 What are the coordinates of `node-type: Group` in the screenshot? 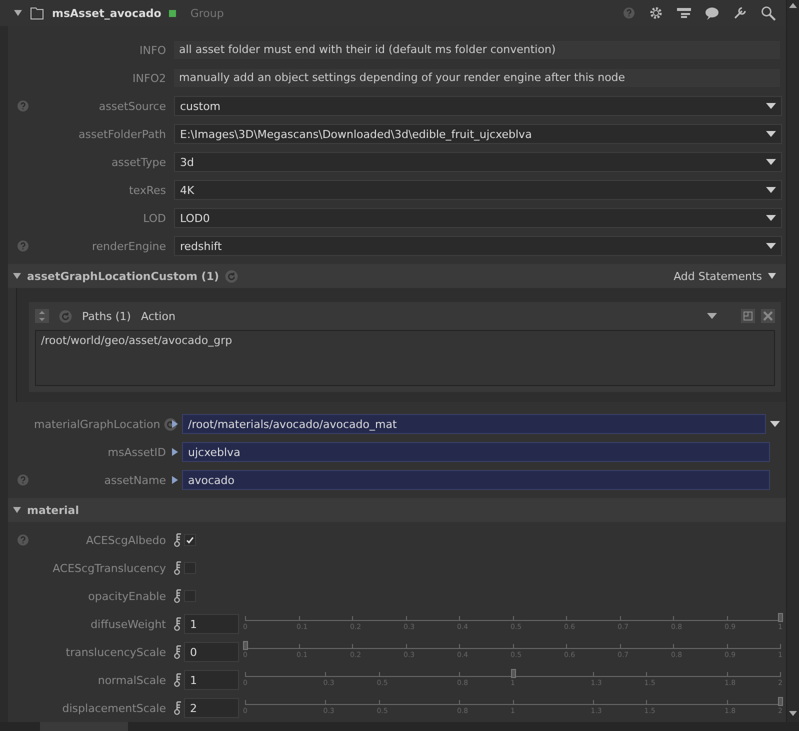 It's located at (207, 13).